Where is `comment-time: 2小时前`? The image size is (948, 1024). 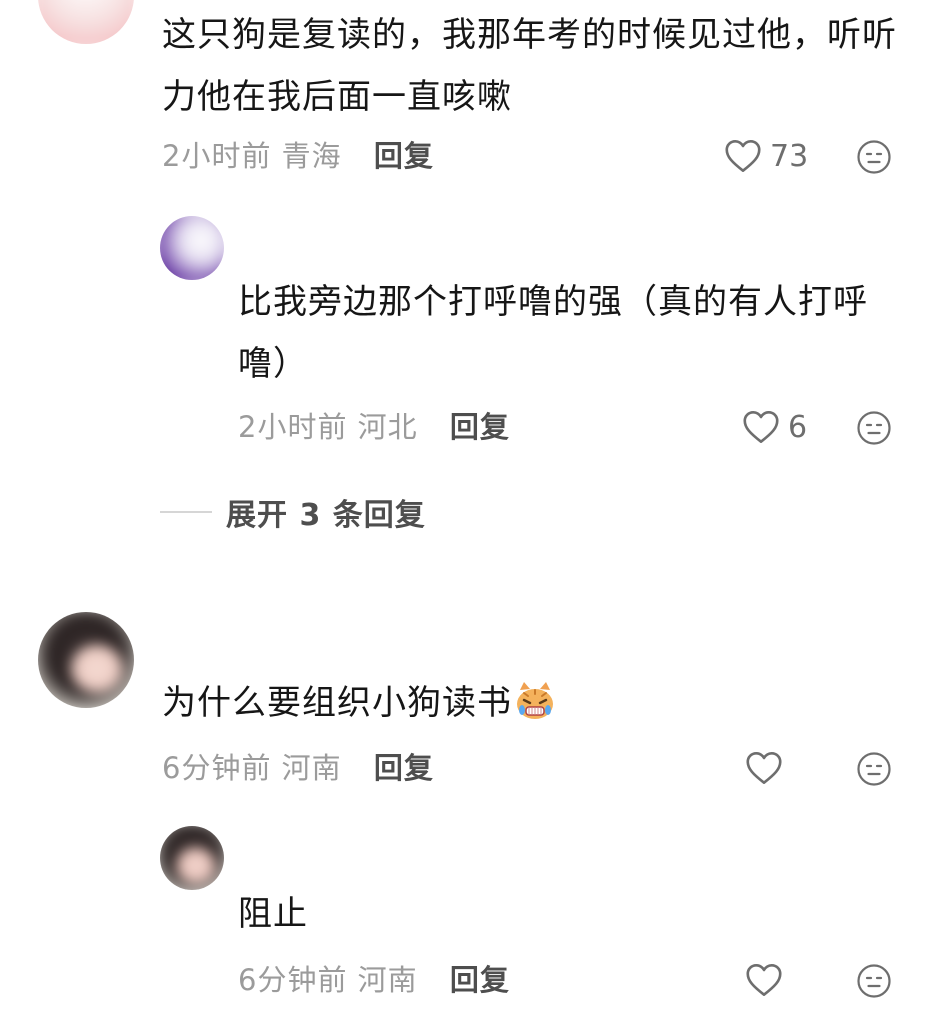
comment-time: 2小时前 is located at coordinates (217, 156).